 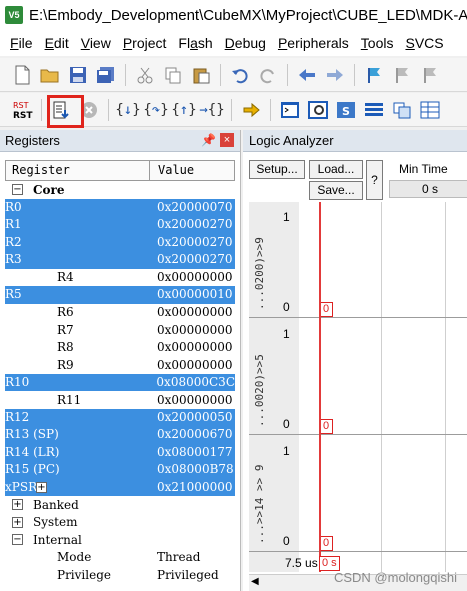 I want to click on tree-node-internal: − Internal, so click(x=120, y=540).